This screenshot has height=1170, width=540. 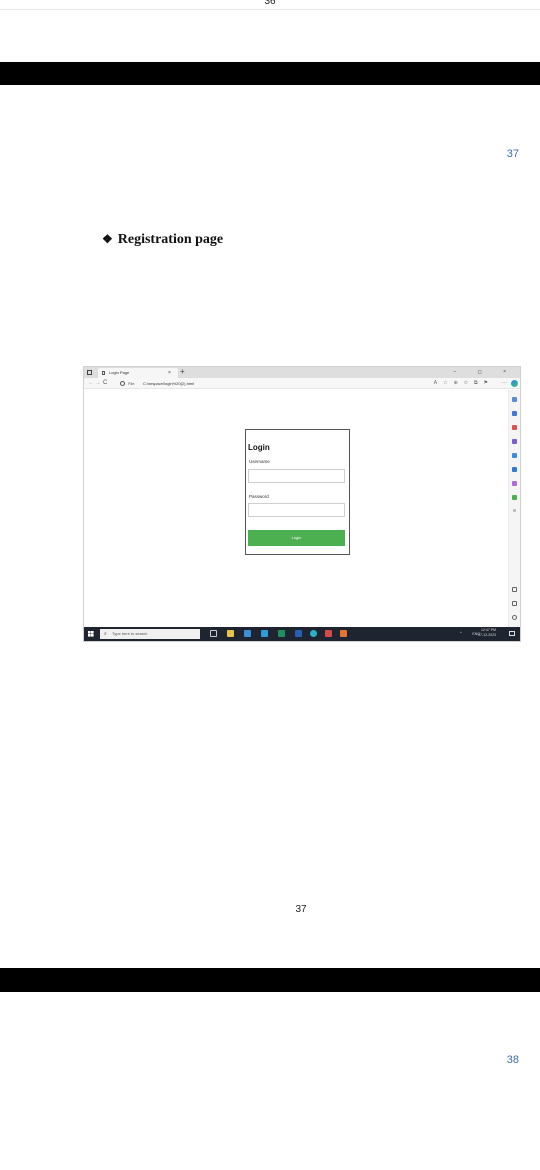 I want to click on add-icon, so click(x=514, y=510).